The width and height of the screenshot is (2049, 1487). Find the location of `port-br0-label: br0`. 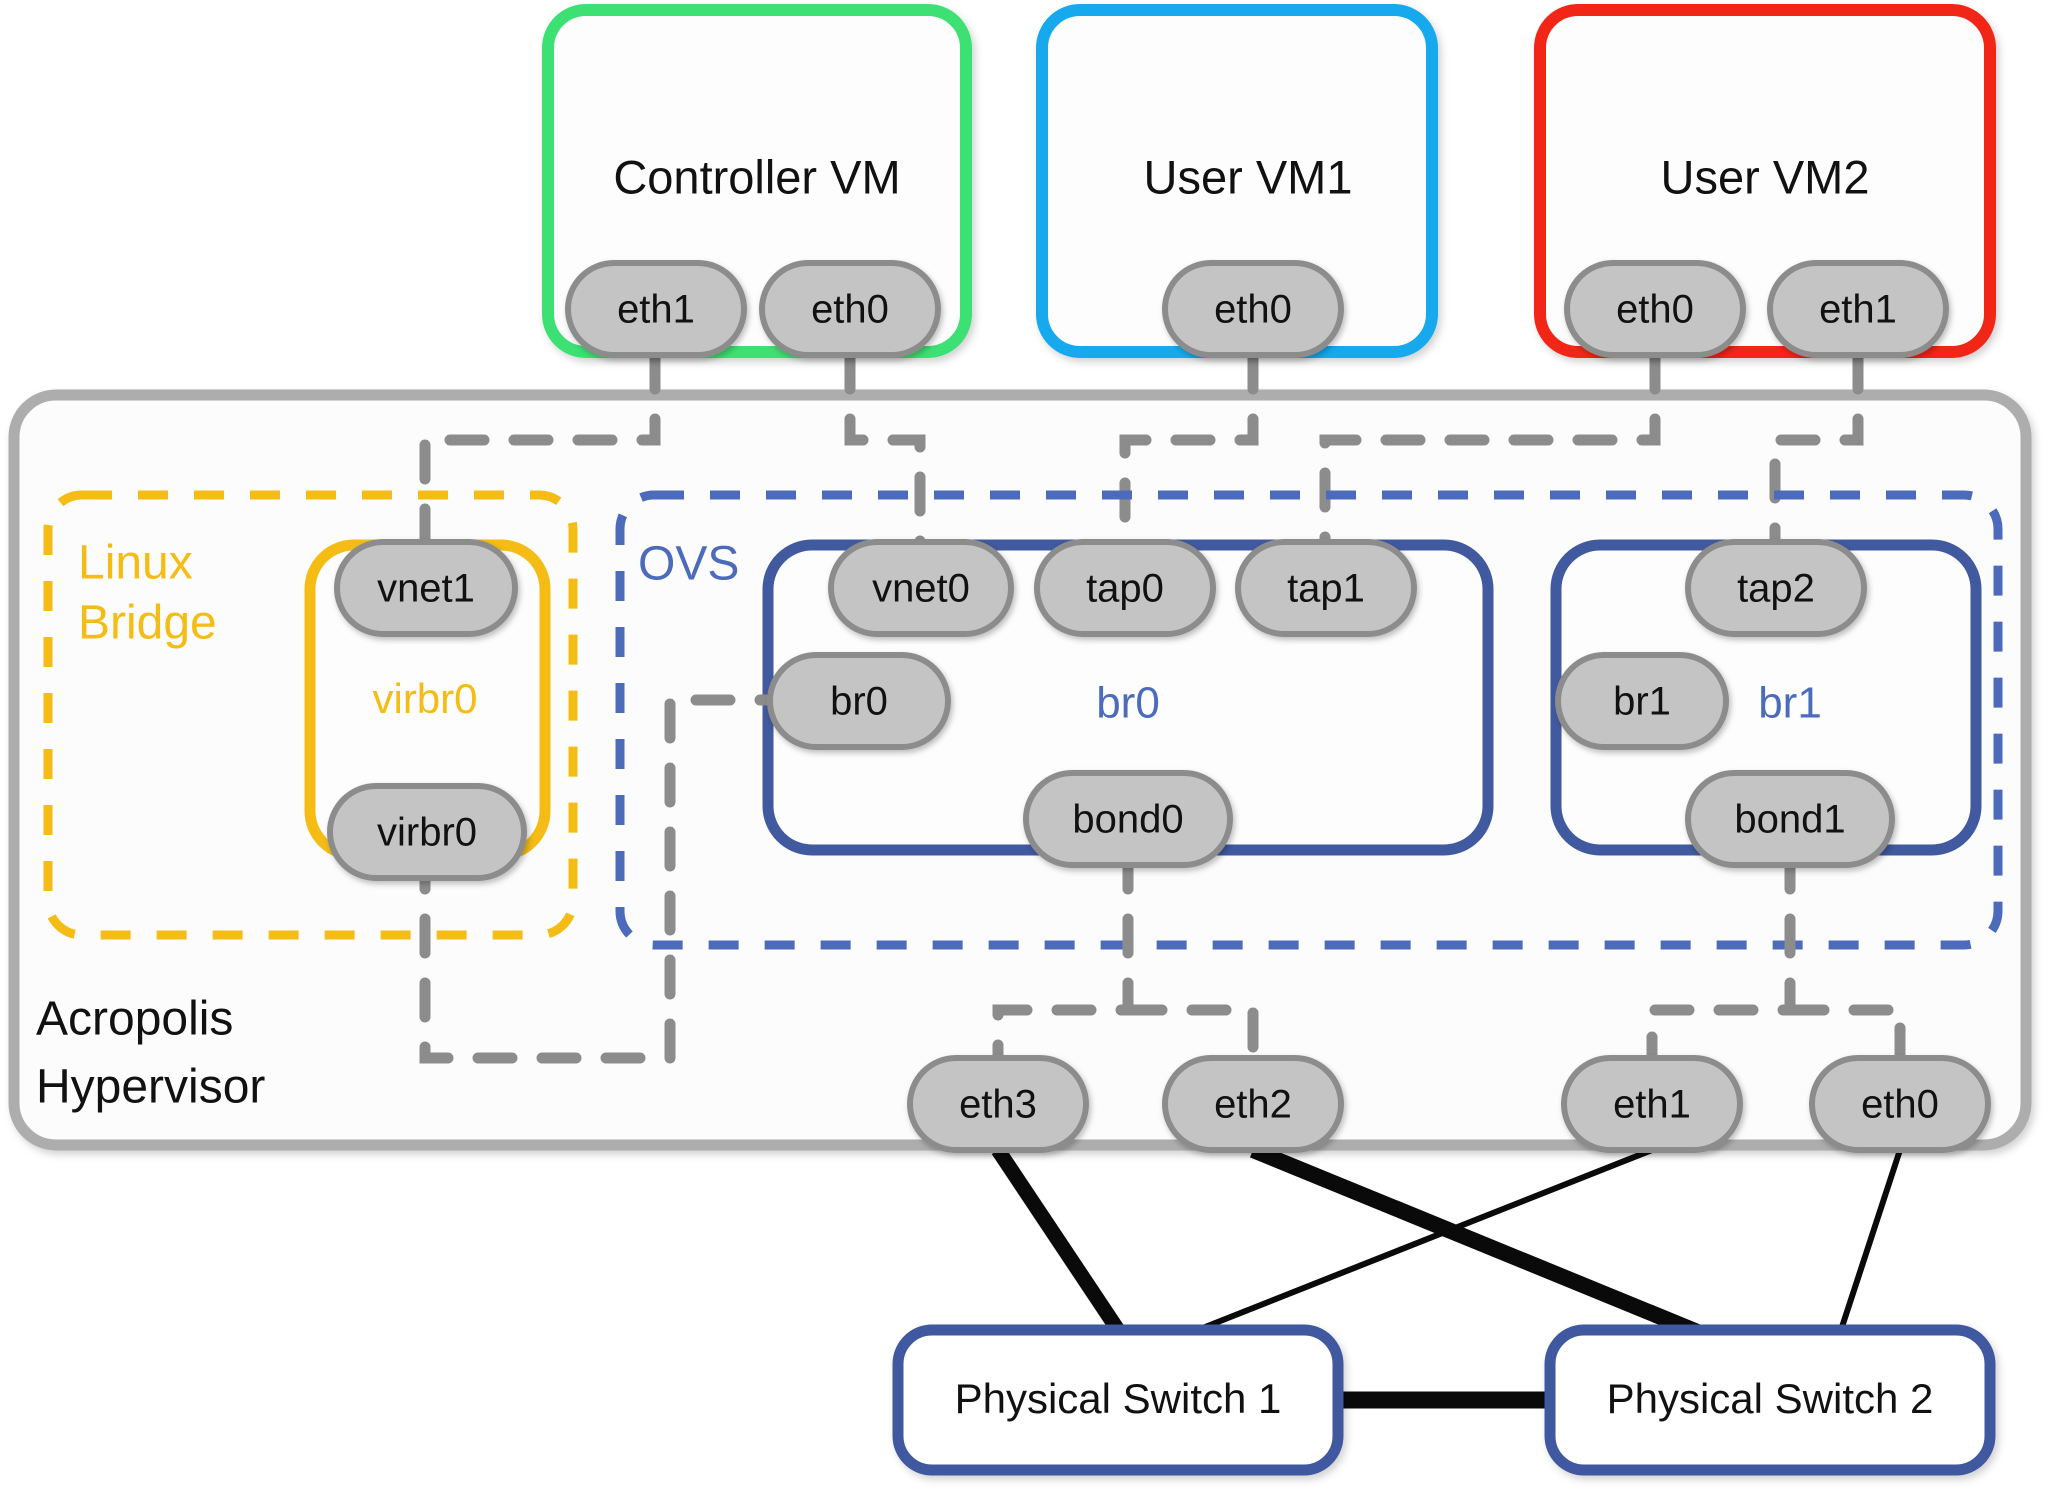

port-br0-label: br0 is located at coordinates (859, 702).